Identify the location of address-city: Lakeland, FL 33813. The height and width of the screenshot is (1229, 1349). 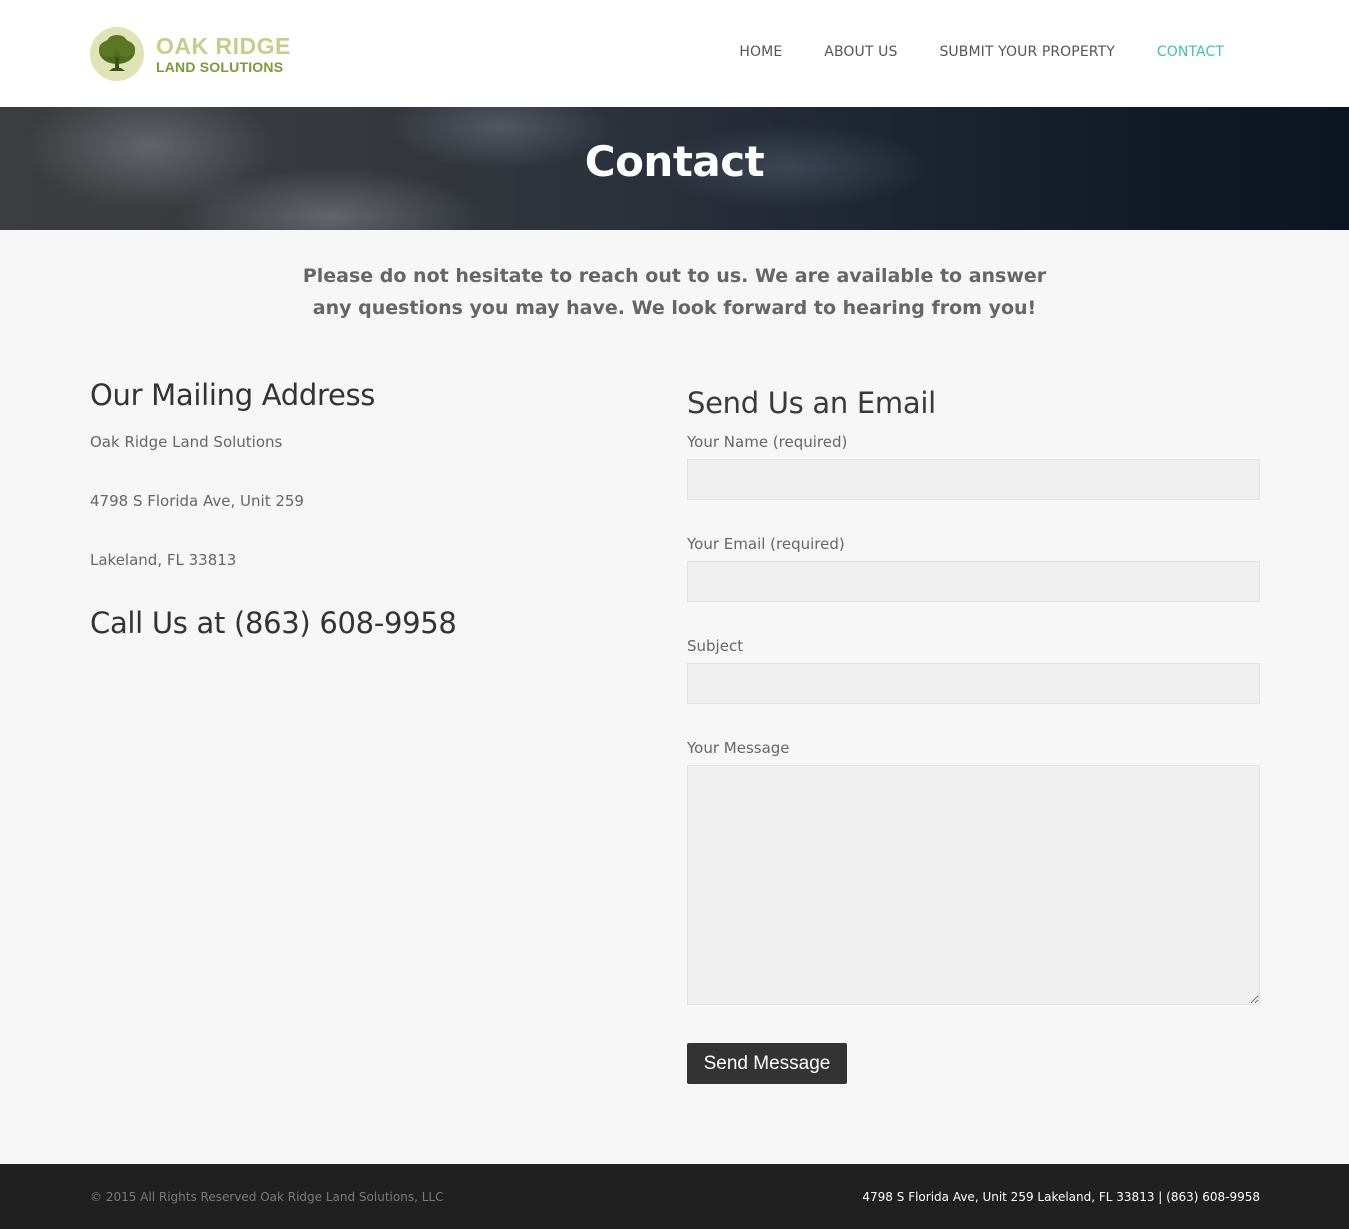
(163, 560).